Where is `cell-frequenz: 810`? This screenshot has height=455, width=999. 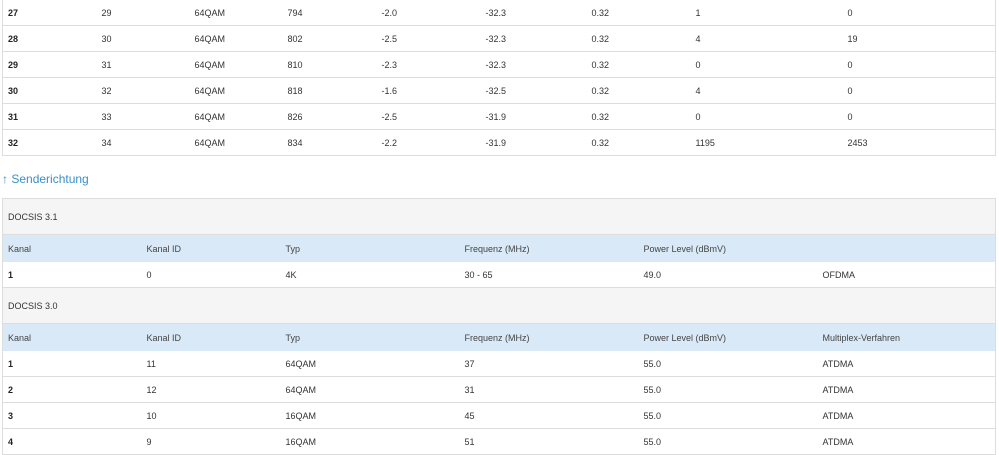
cell-frequenz: 810 is located at coordinates (329, 64).